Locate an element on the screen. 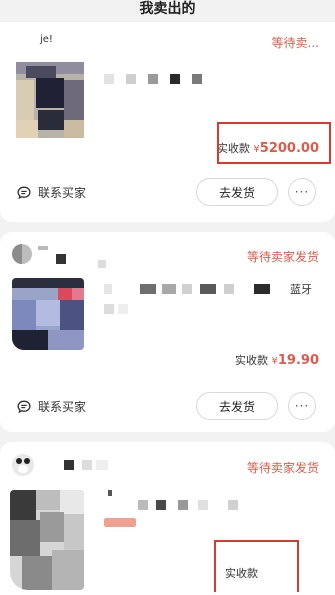 The image size is (335, 595). product-title-masked-line2 is located at coordinates (119, 309).